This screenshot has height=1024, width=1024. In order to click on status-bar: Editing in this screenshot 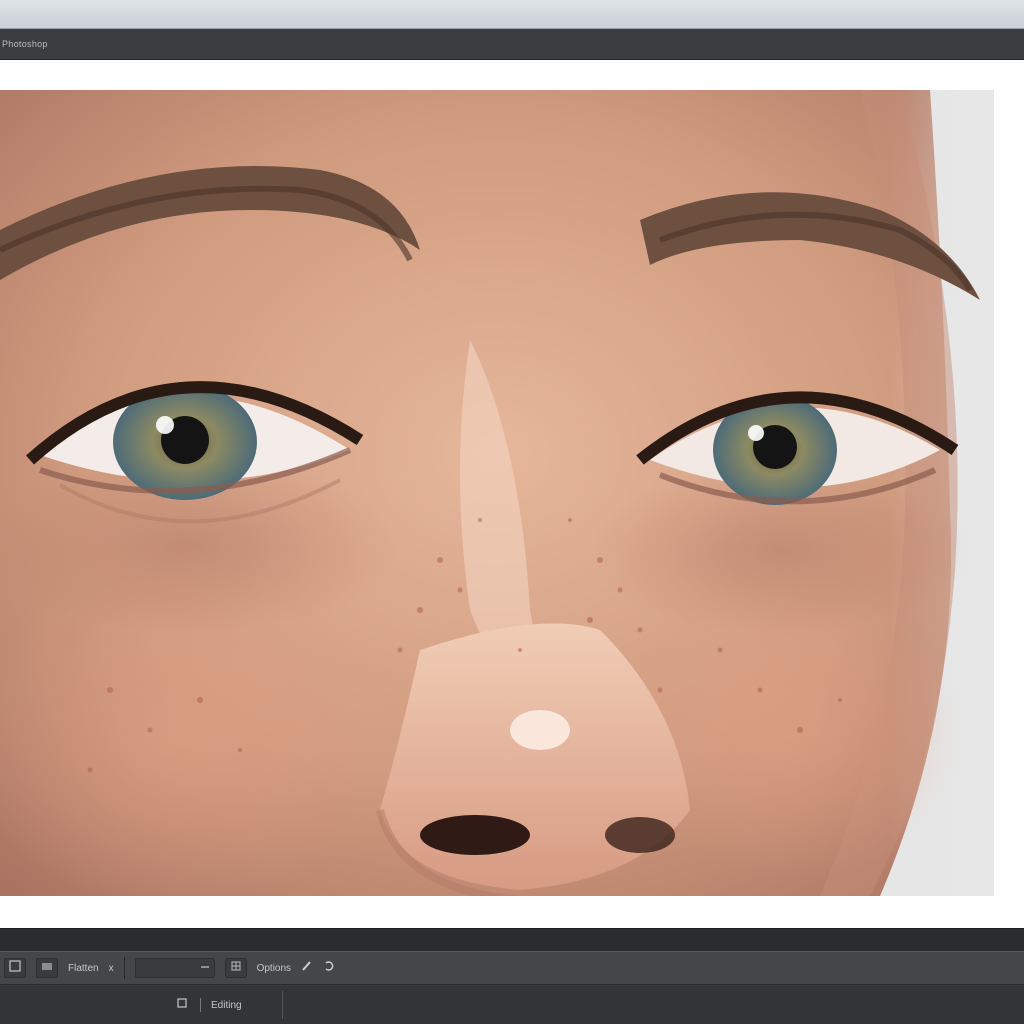, I will do `click(512, 1005)`.